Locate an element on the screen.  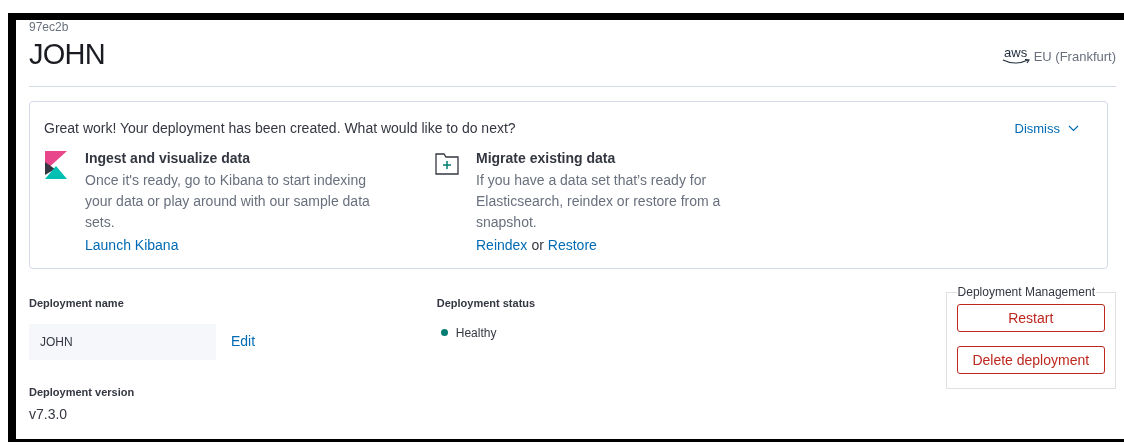
version-value: v7.3.0 is located at coordinates (49, 414).